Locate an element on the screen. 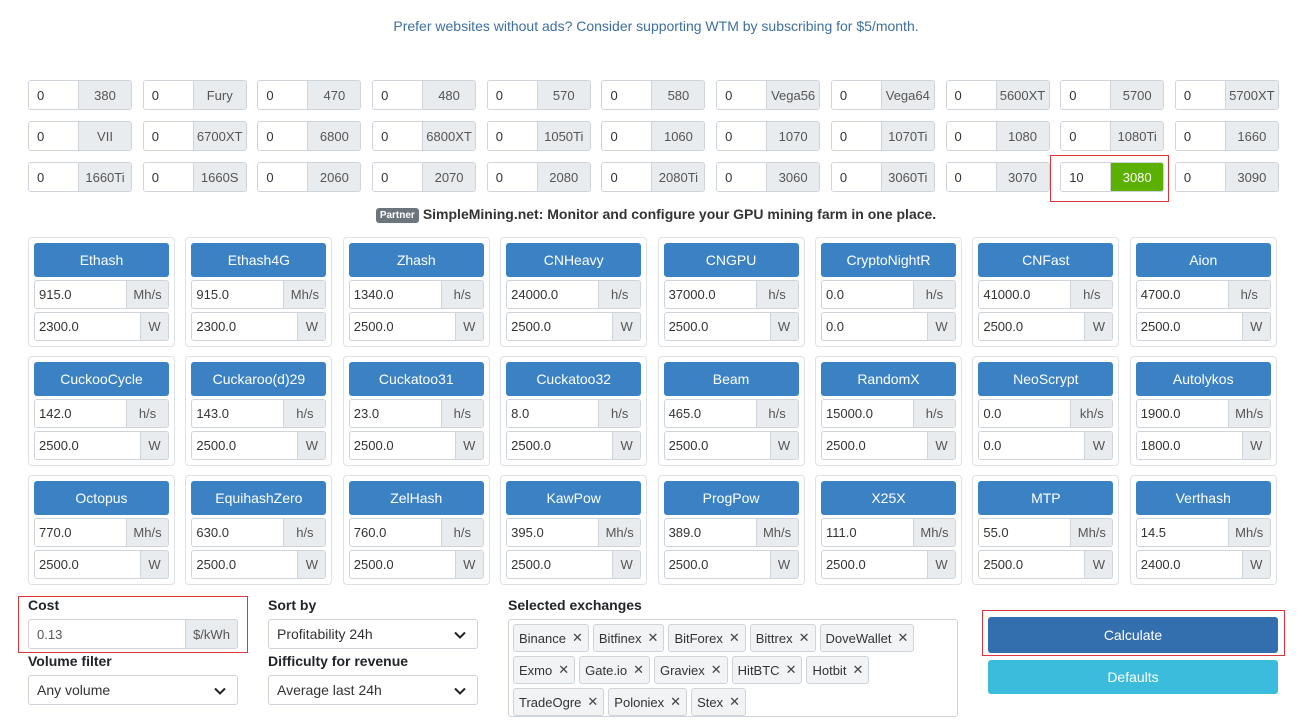 The width and height of the screenshot is (1312, 720). algo-toggle-button: NeoScrypt is located at coordinates (1046, 379).